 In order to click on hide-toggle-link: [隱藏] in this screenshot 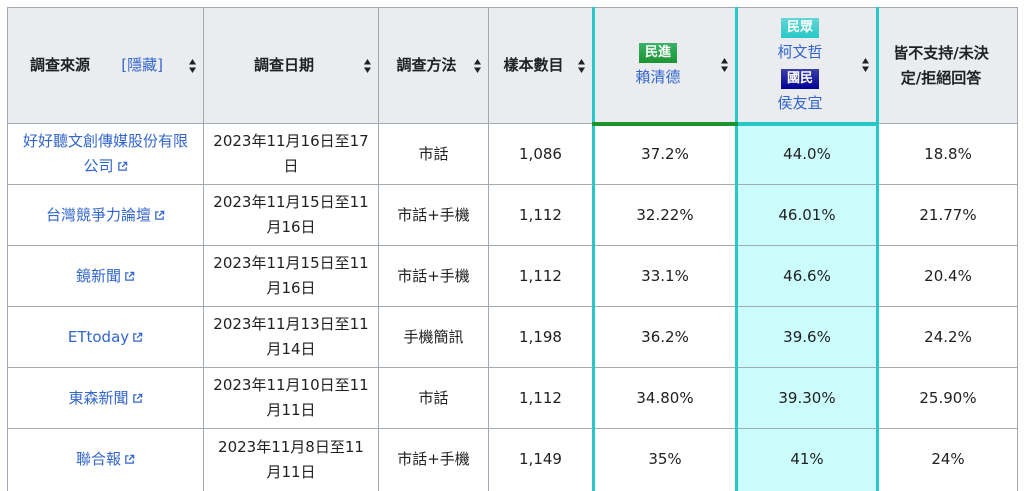, I will do `click(142, 65)`.